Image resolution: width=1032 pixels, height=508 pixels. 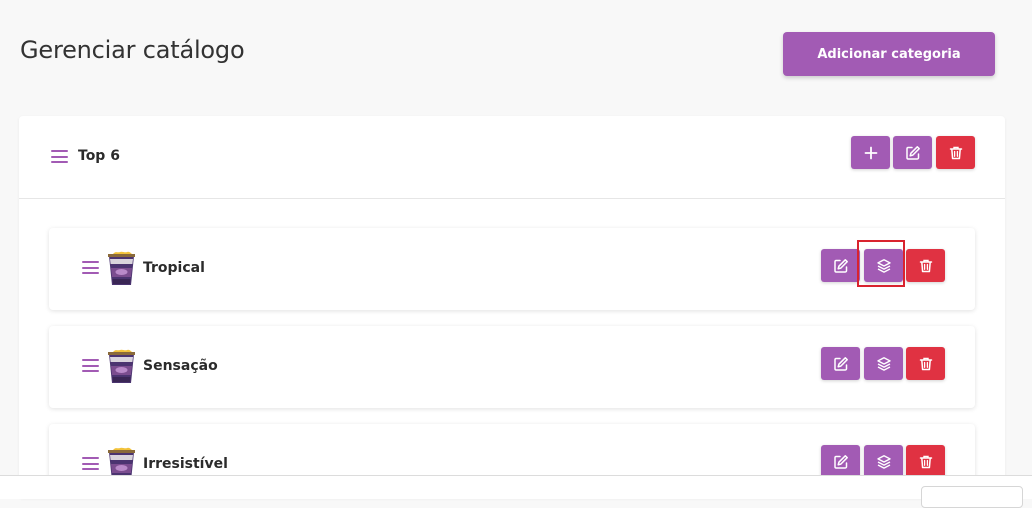 I want to click on page-title: Gerenciar catálogo, so click(x=132, y=50).